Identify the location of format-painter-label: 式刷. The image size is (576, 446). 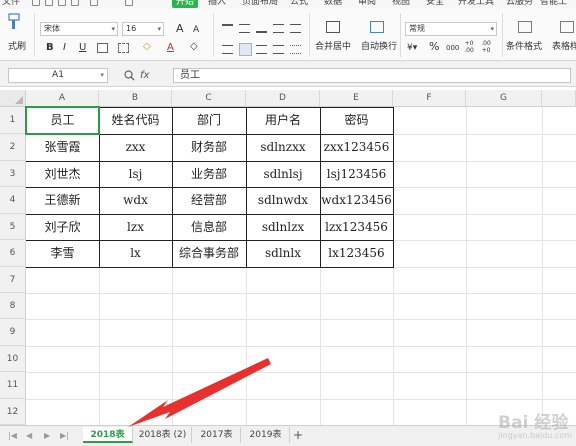
(17, 47).